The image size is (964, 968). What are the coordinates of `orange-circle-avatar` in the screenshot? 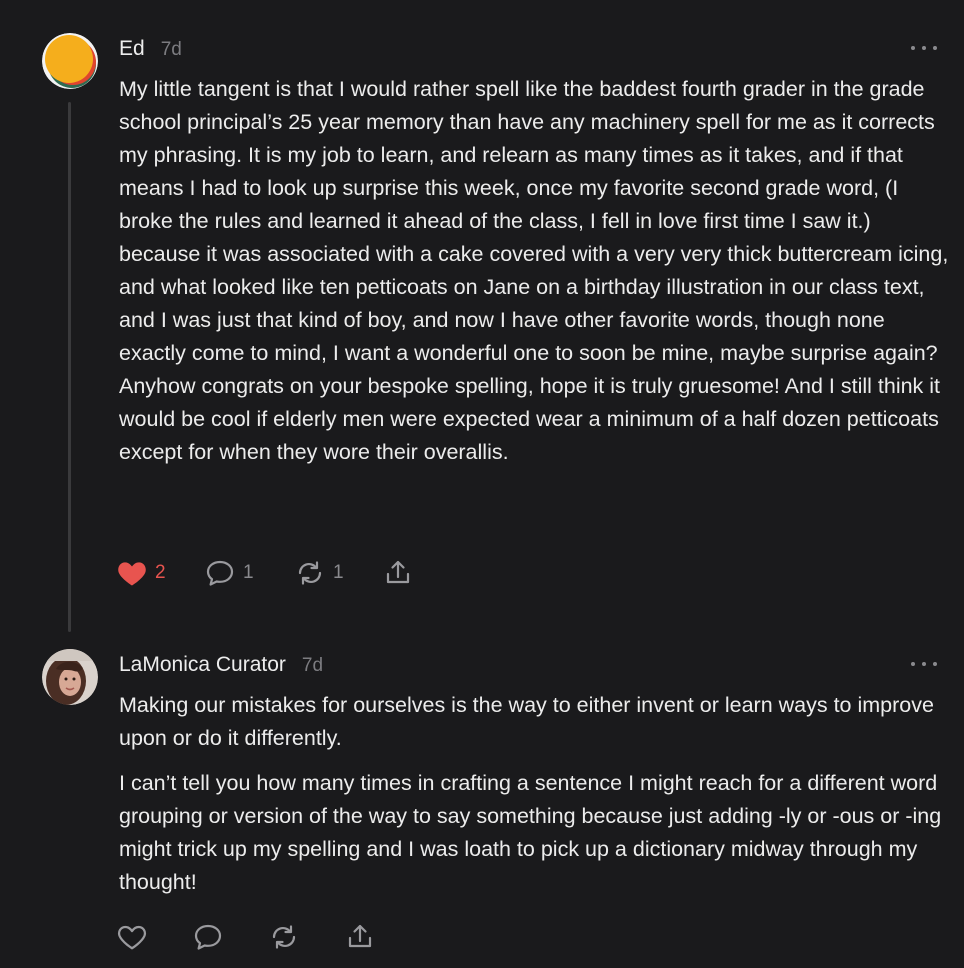 It's located at (70, 61).